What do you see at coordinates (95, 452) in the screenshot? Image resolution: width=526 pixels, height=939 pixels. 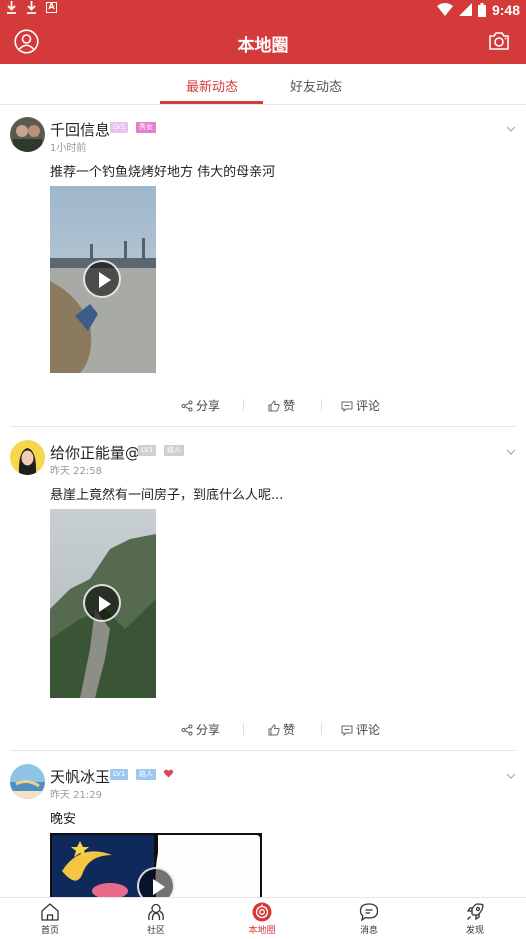 I see `username: 给你正能量@` at bounding box center [95, 452].